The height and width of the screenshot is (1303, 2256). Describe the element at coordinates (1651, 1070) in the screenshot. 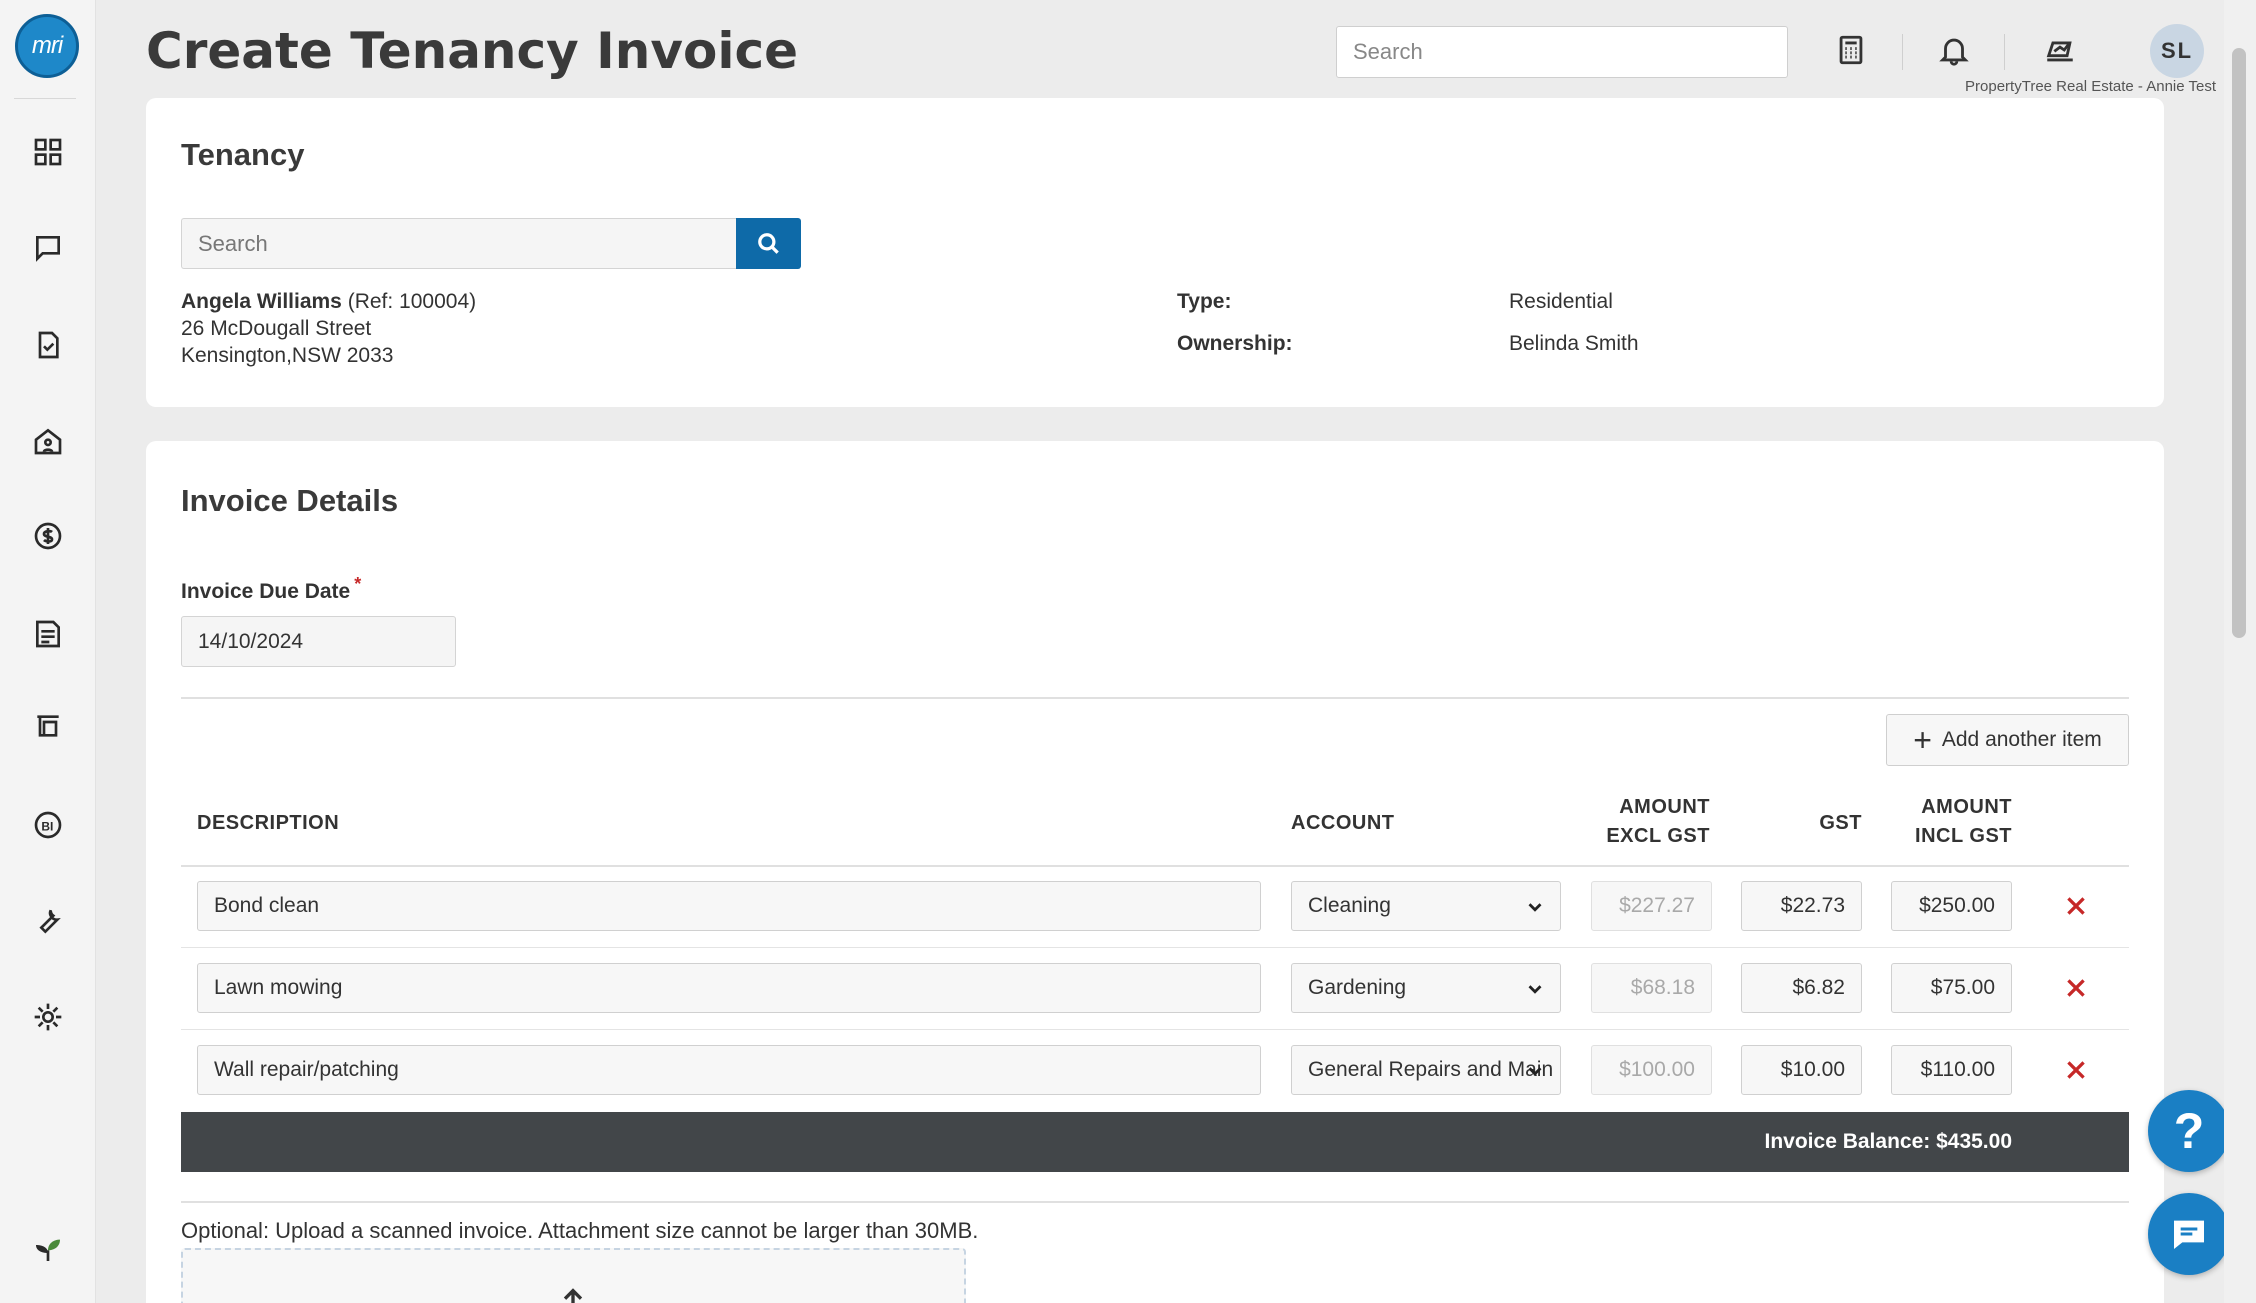

I see `item-amount-excl: $100.00` at that location.